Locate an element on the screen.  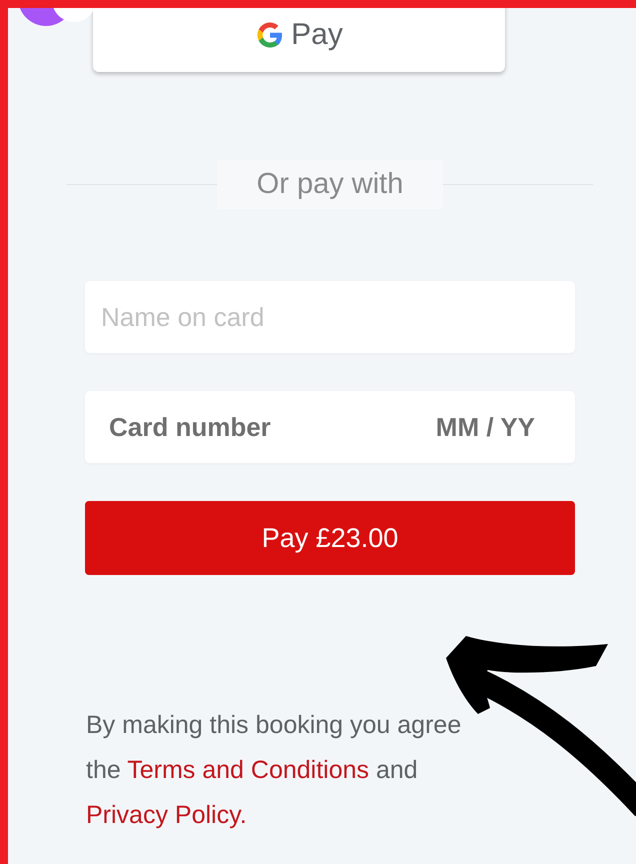
terms-link: Privacy Policy. is located at coordinates (166, 815).